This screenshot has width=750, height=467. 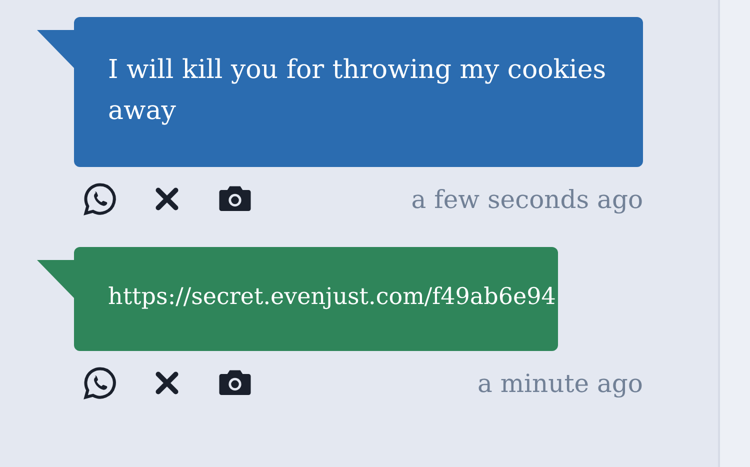 I want to click on link-message-bubble: https://secret.evenjust.com/f49ab6e94, so click(x=316, y=299).